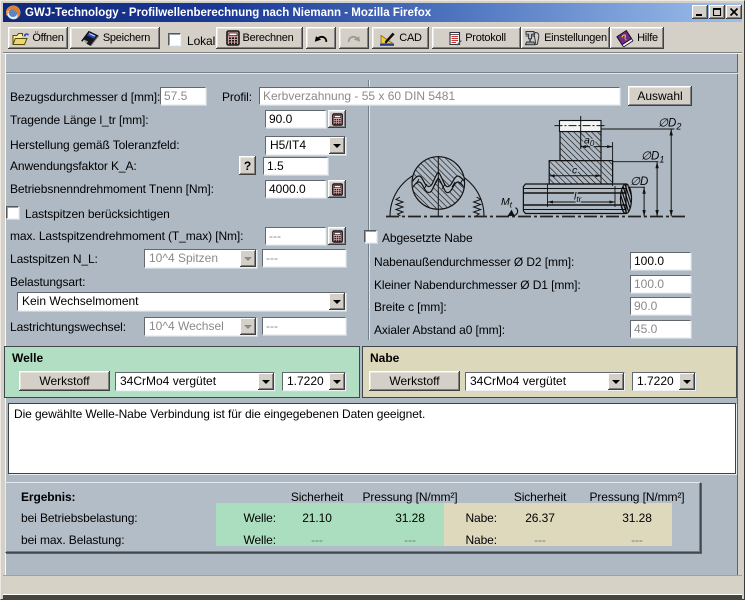 This screenshot has height=600, width=745. Describe the element at coordinates (89, 38) in the screenshot. I see `floppy-disk-icon` at that location.